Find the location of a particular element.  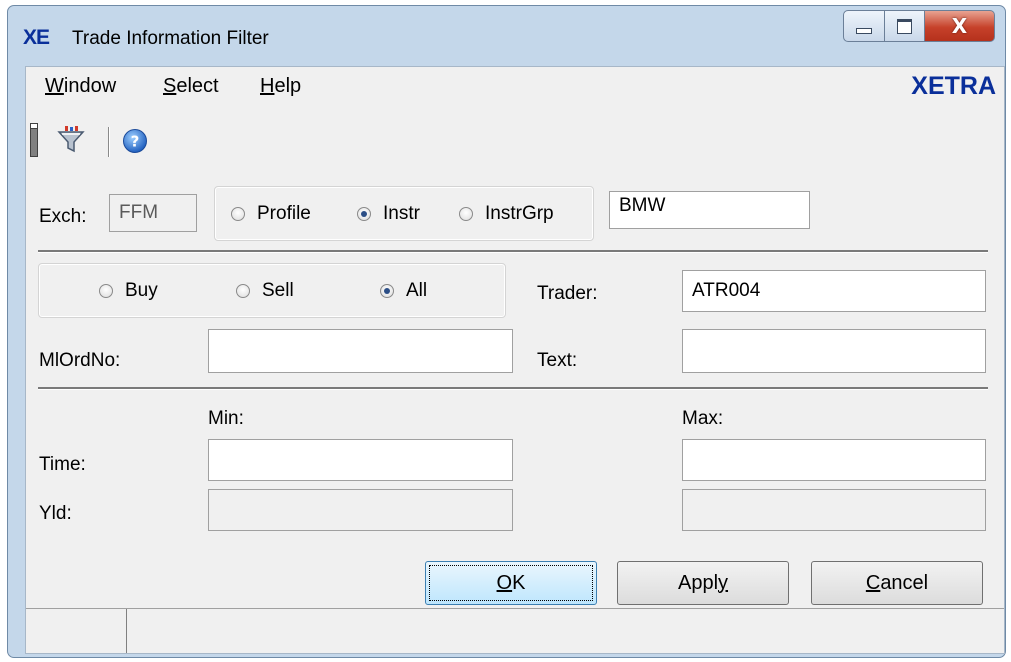

radio-profile-dot is located at coordinates (238, 214).